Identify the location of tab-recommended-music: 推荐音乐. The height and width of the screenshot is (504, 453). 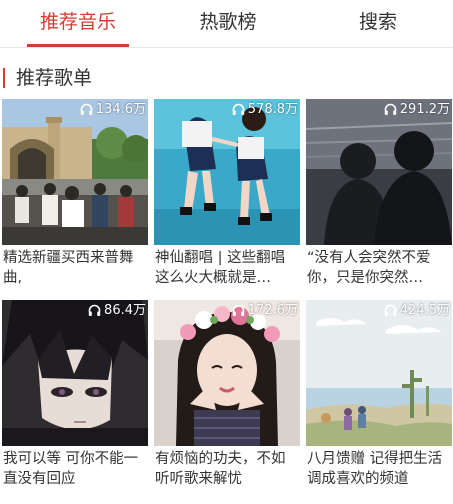
(78, 24).